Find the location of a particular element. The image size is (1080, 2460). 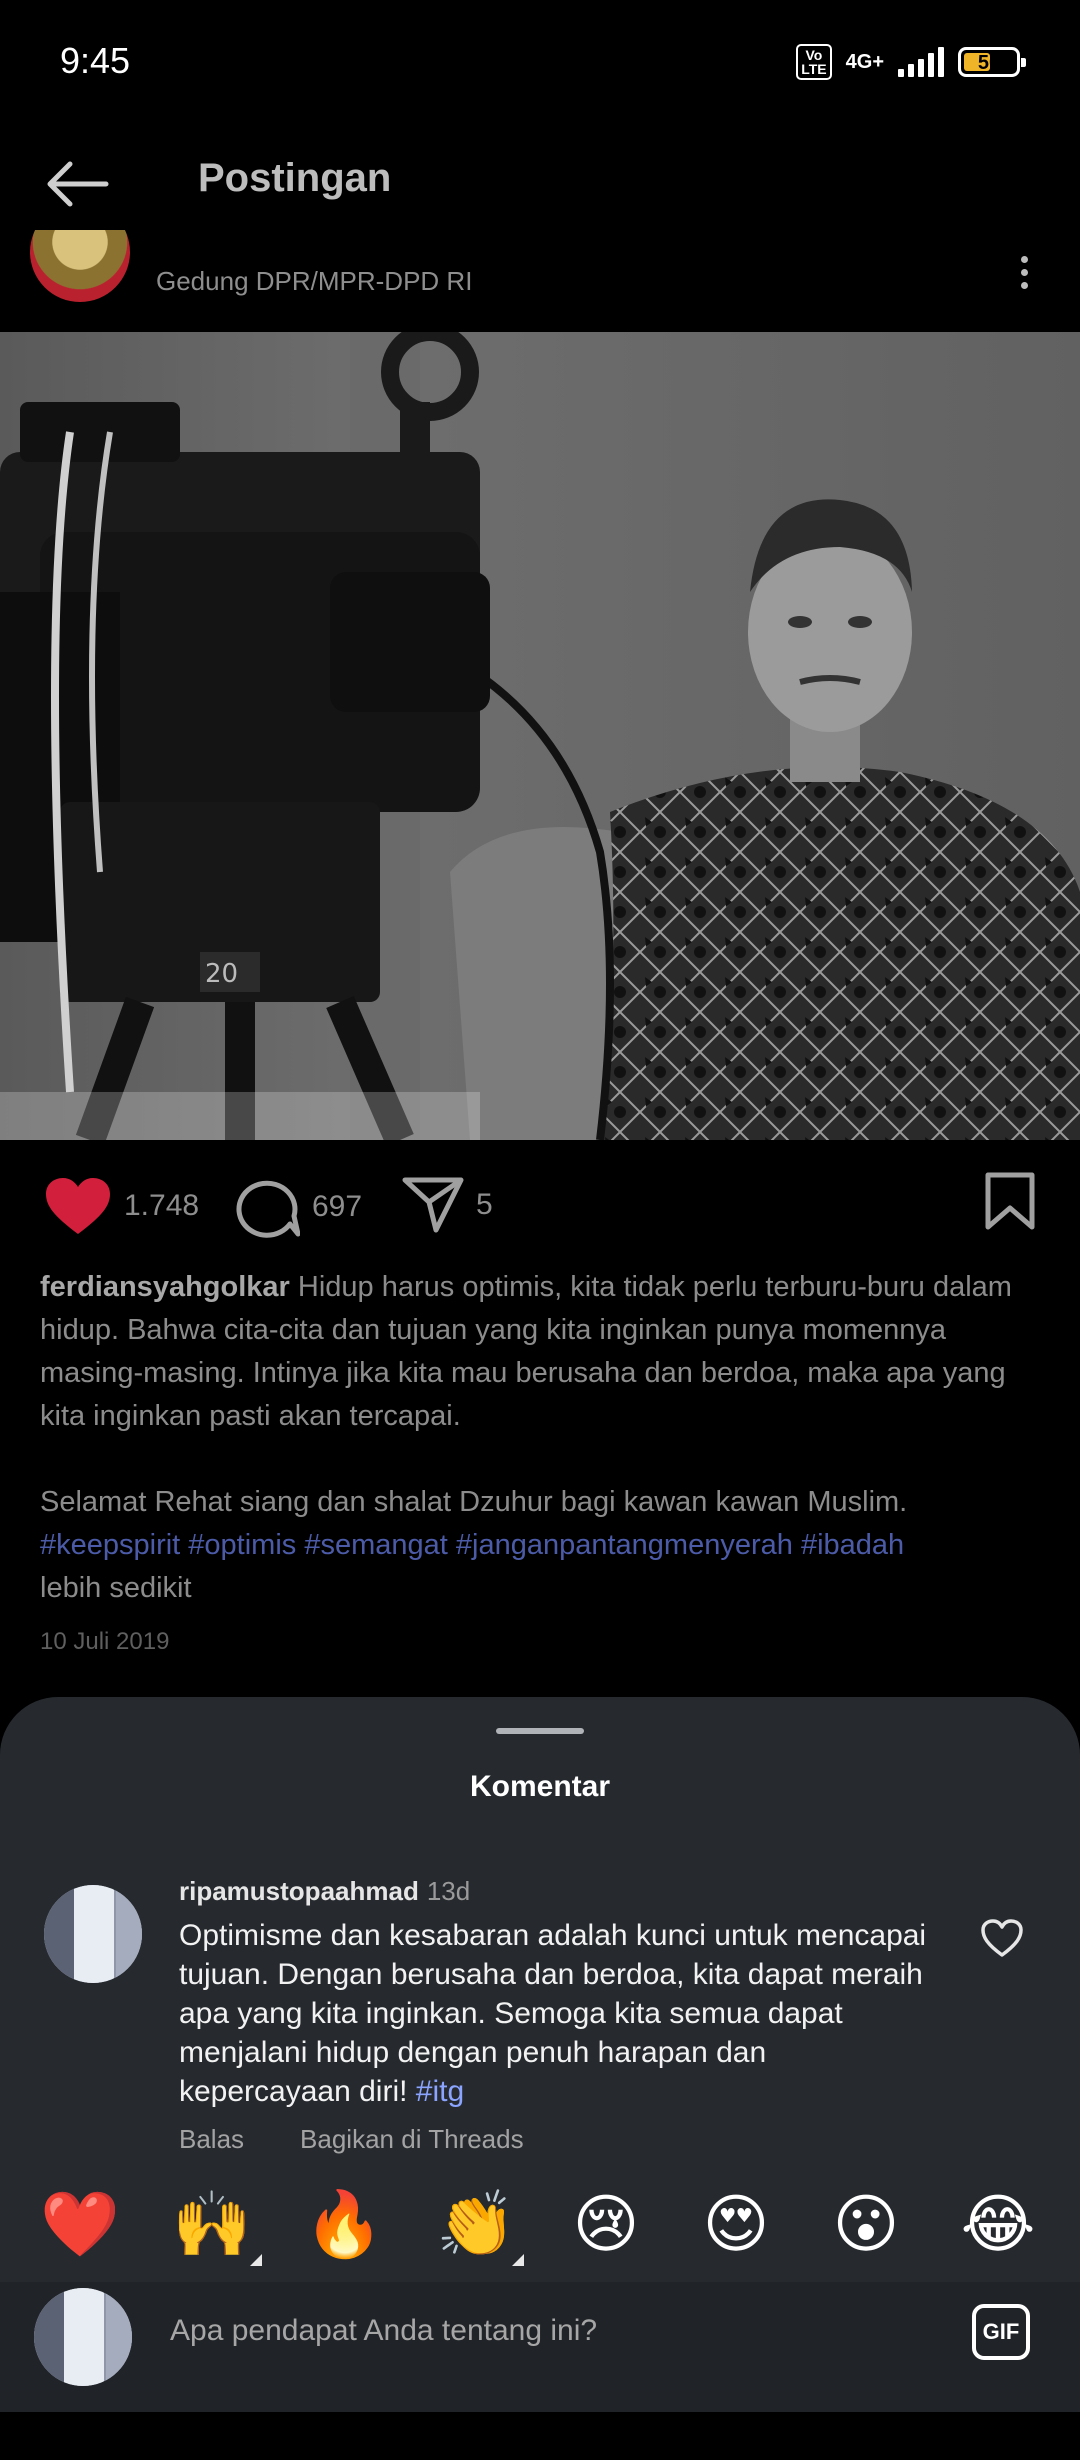

heart-filled-icon is located at coordinates (78, 1206).